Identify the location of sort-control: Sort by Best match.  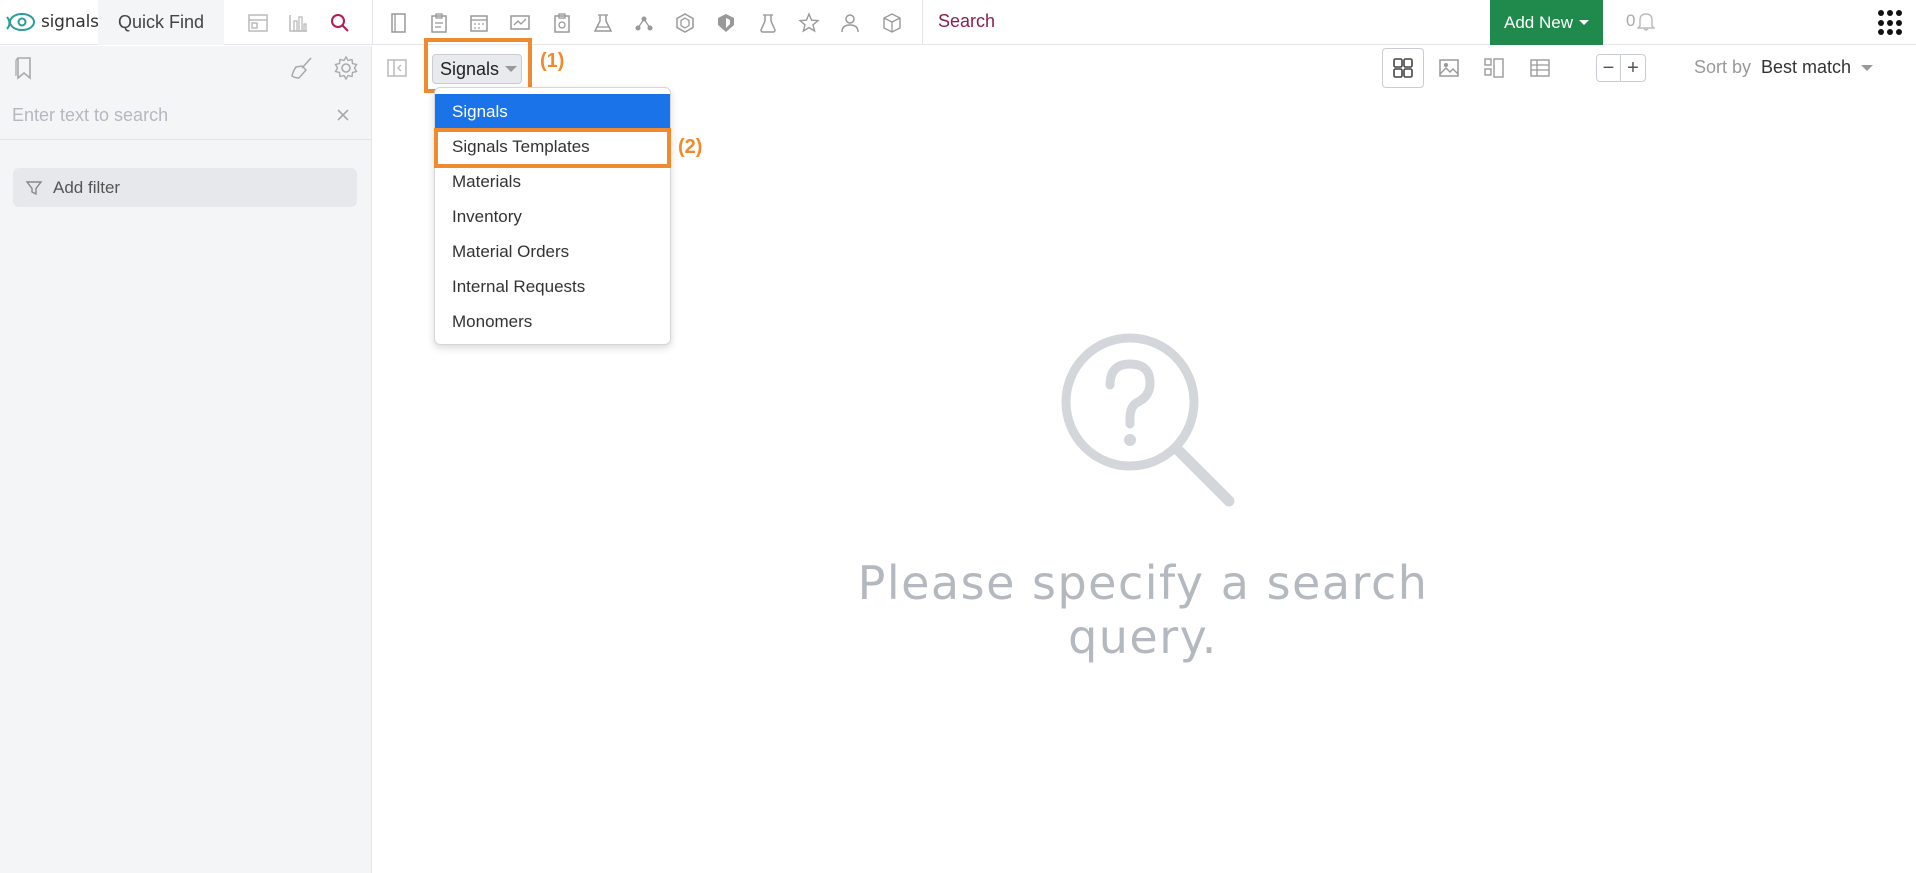
(1784, 67).